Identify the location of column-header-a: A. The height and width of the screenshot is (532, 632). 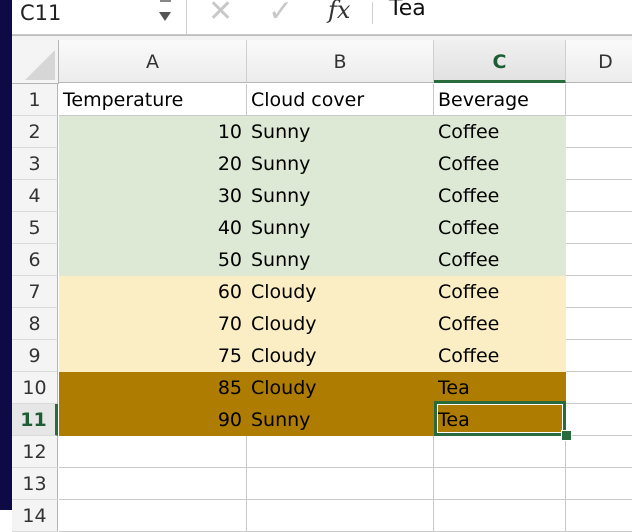
(153, 61).